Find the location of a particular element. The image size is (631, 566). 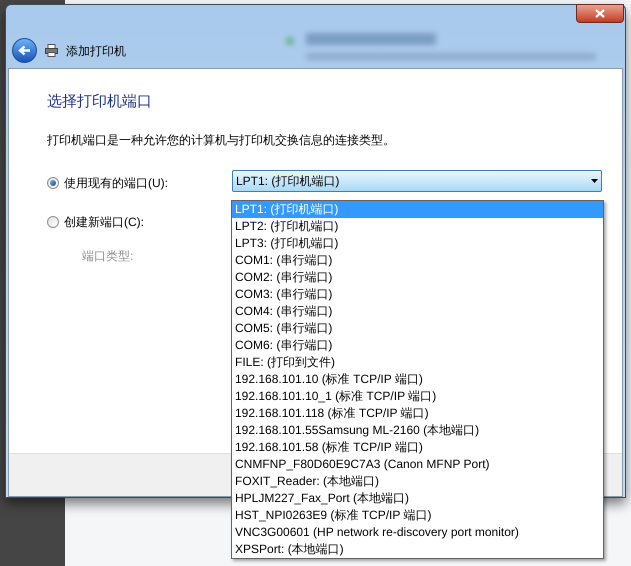

port-dropdown: LPT1: (打印机端口) is located at coordinates (417, 181).